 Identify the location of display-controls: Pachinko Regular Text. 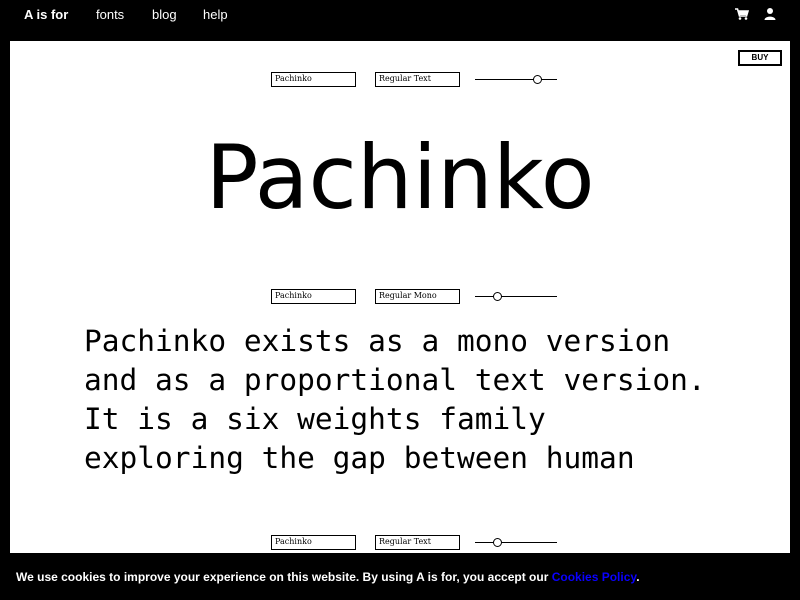
(416, 79).